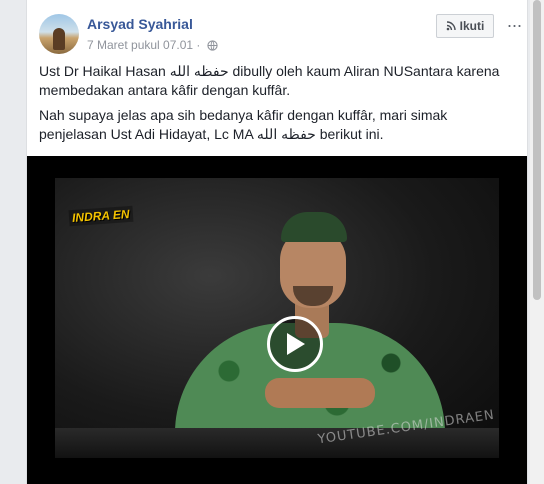 This screenshot has width=544, height=484. I want to click on follow-button: Ikuti, so click(465, 26).